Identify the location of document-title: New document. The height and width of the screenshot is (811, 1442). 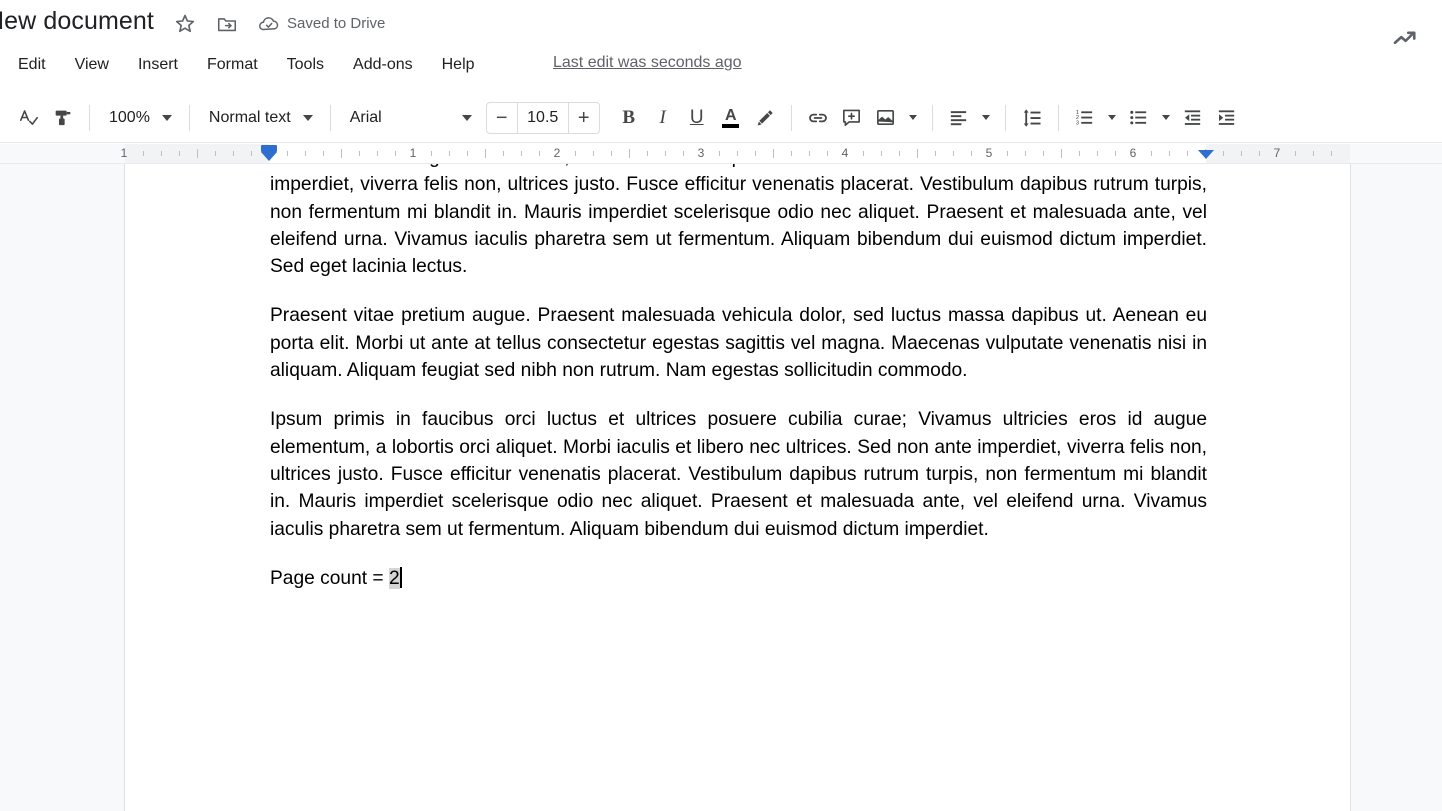
(77, 21).